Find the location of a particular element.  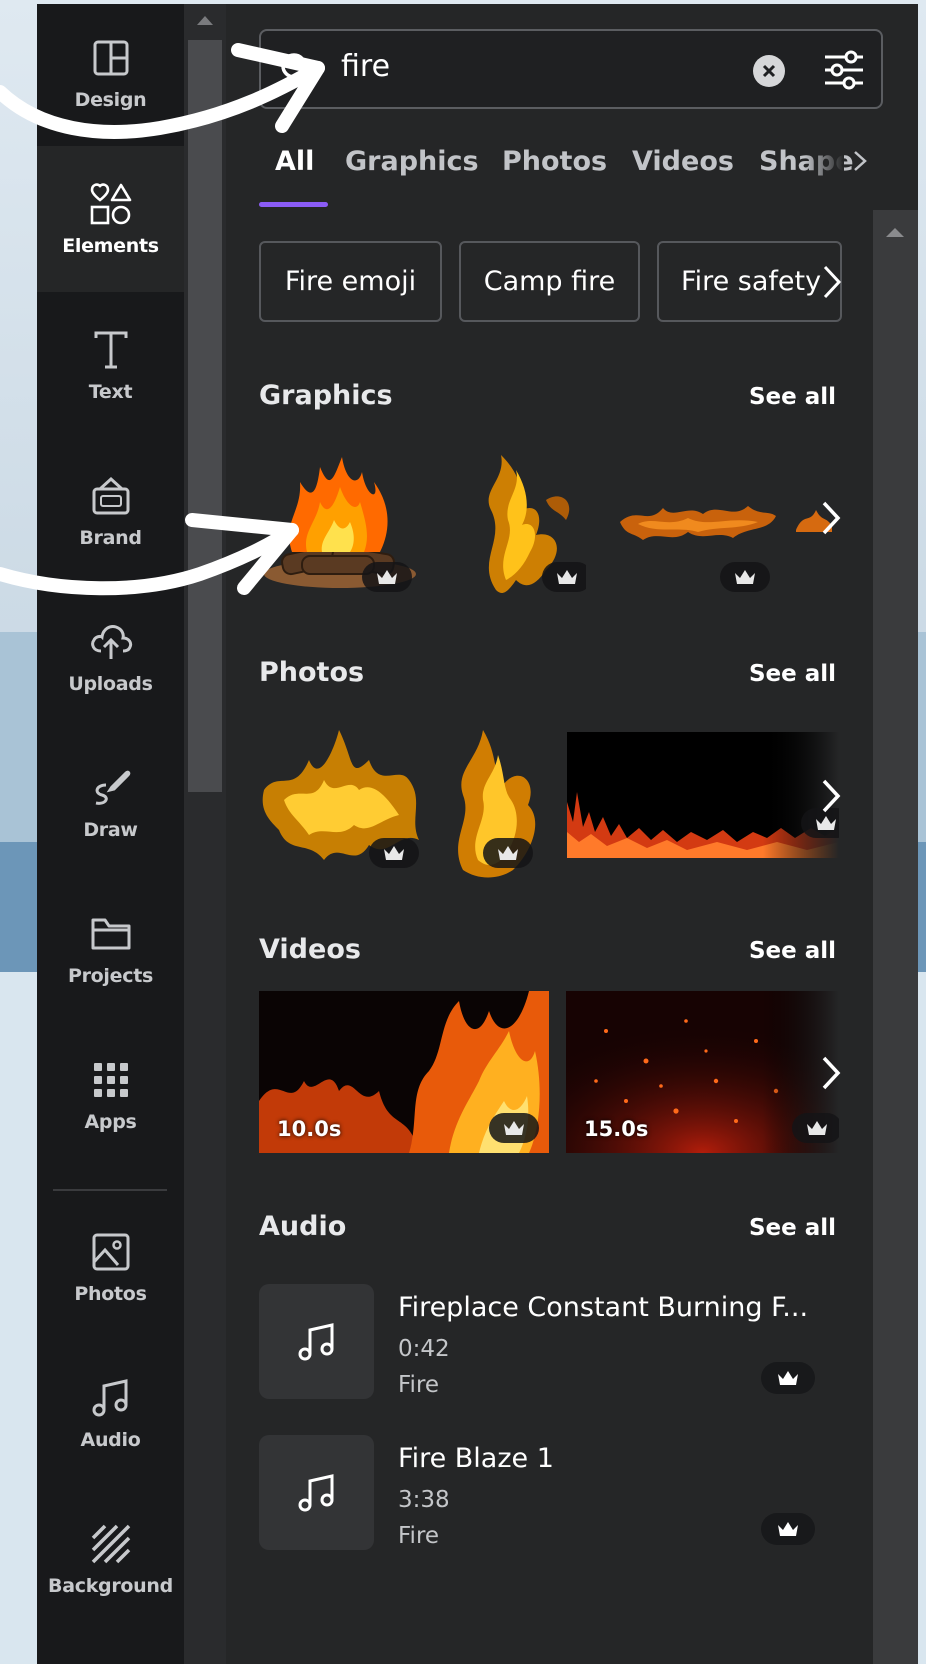

chip-label: Fire safety is located at coordinates (751, 281).